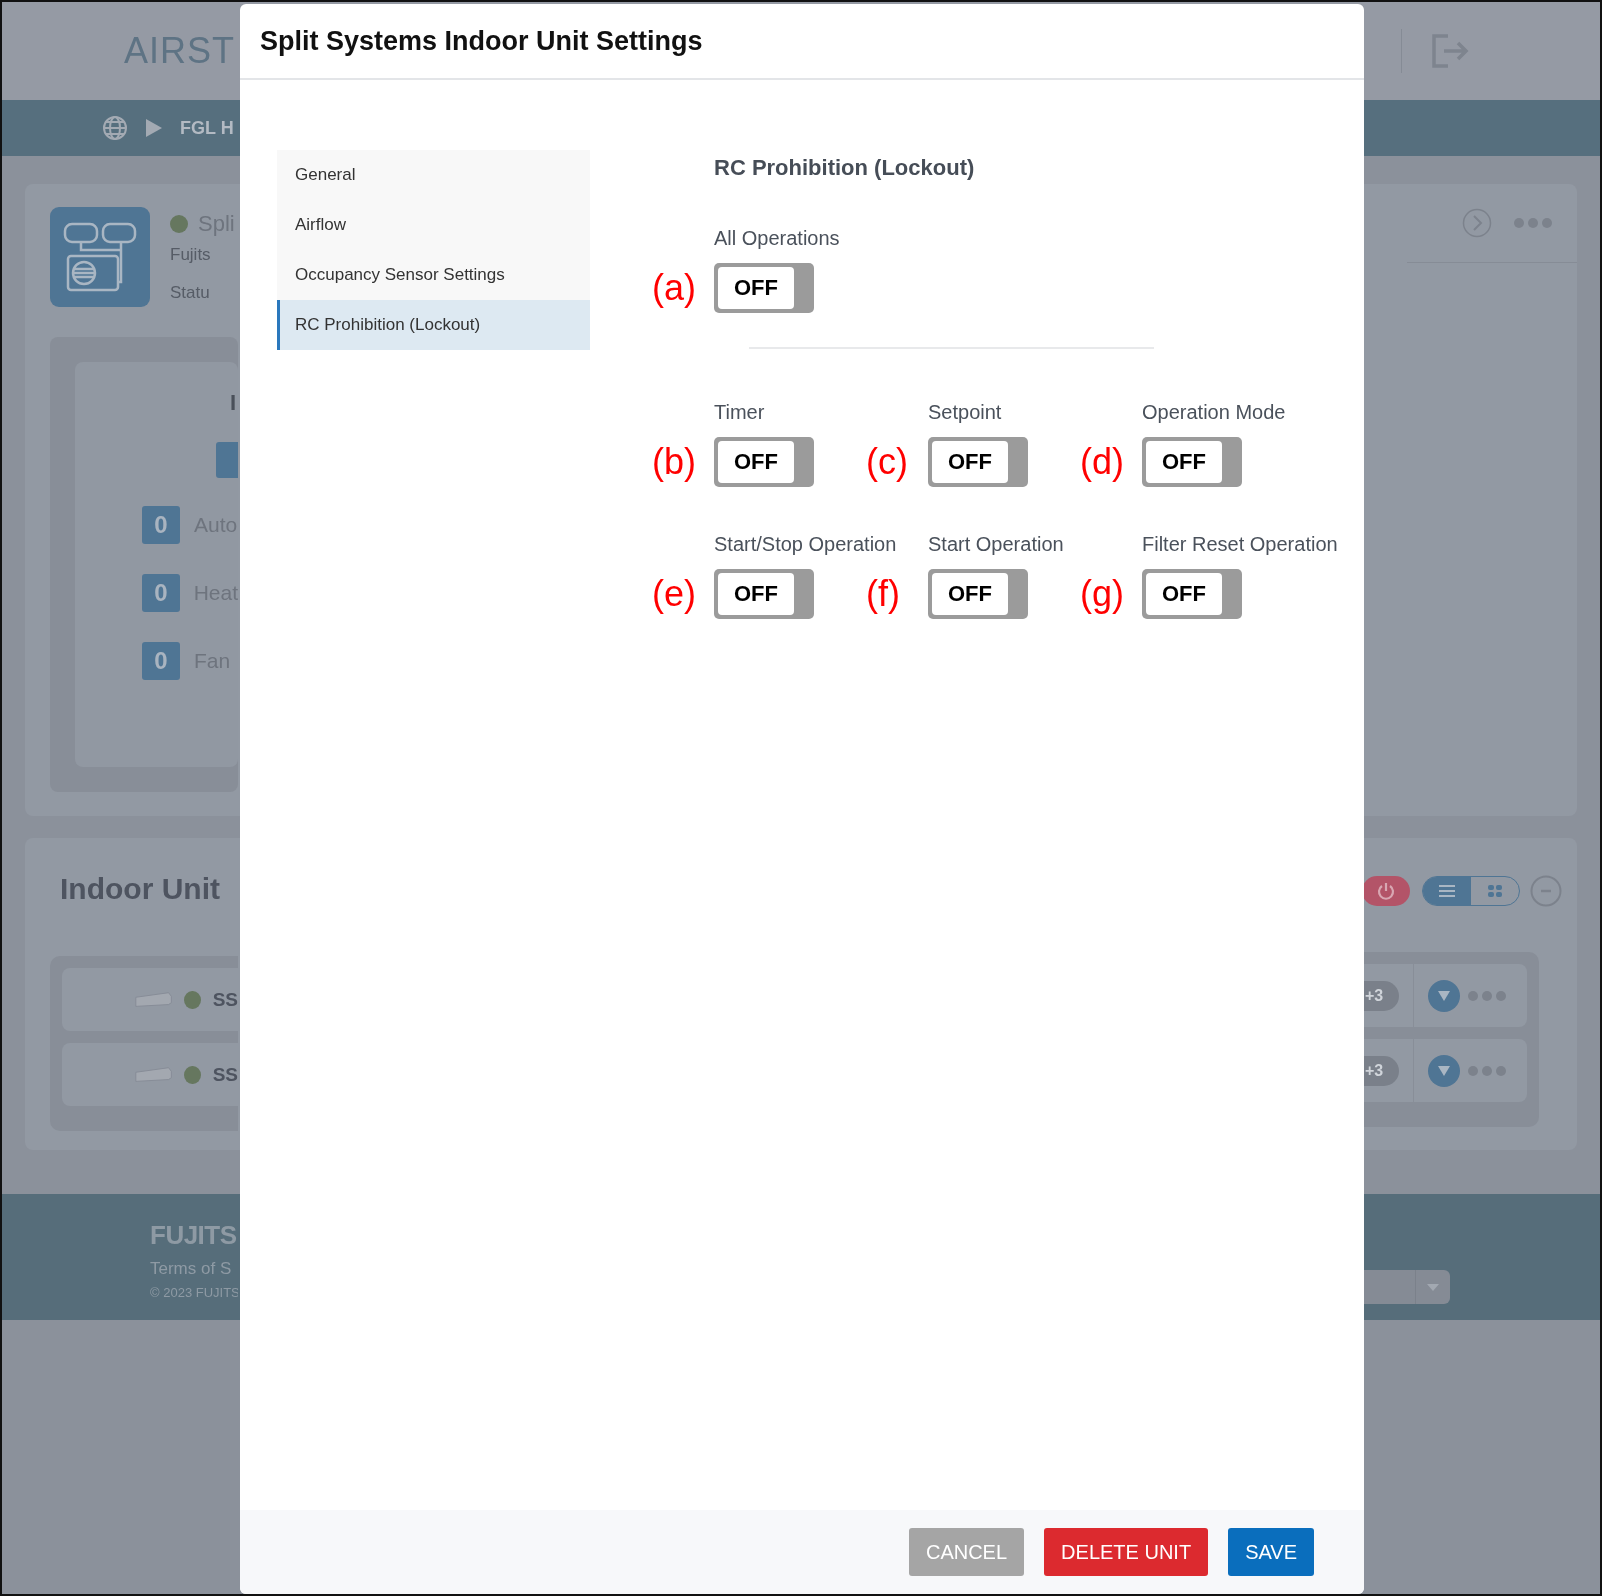  I want to click on sidebar-item: Occupancy Sensor Settings, so click(433, 275).